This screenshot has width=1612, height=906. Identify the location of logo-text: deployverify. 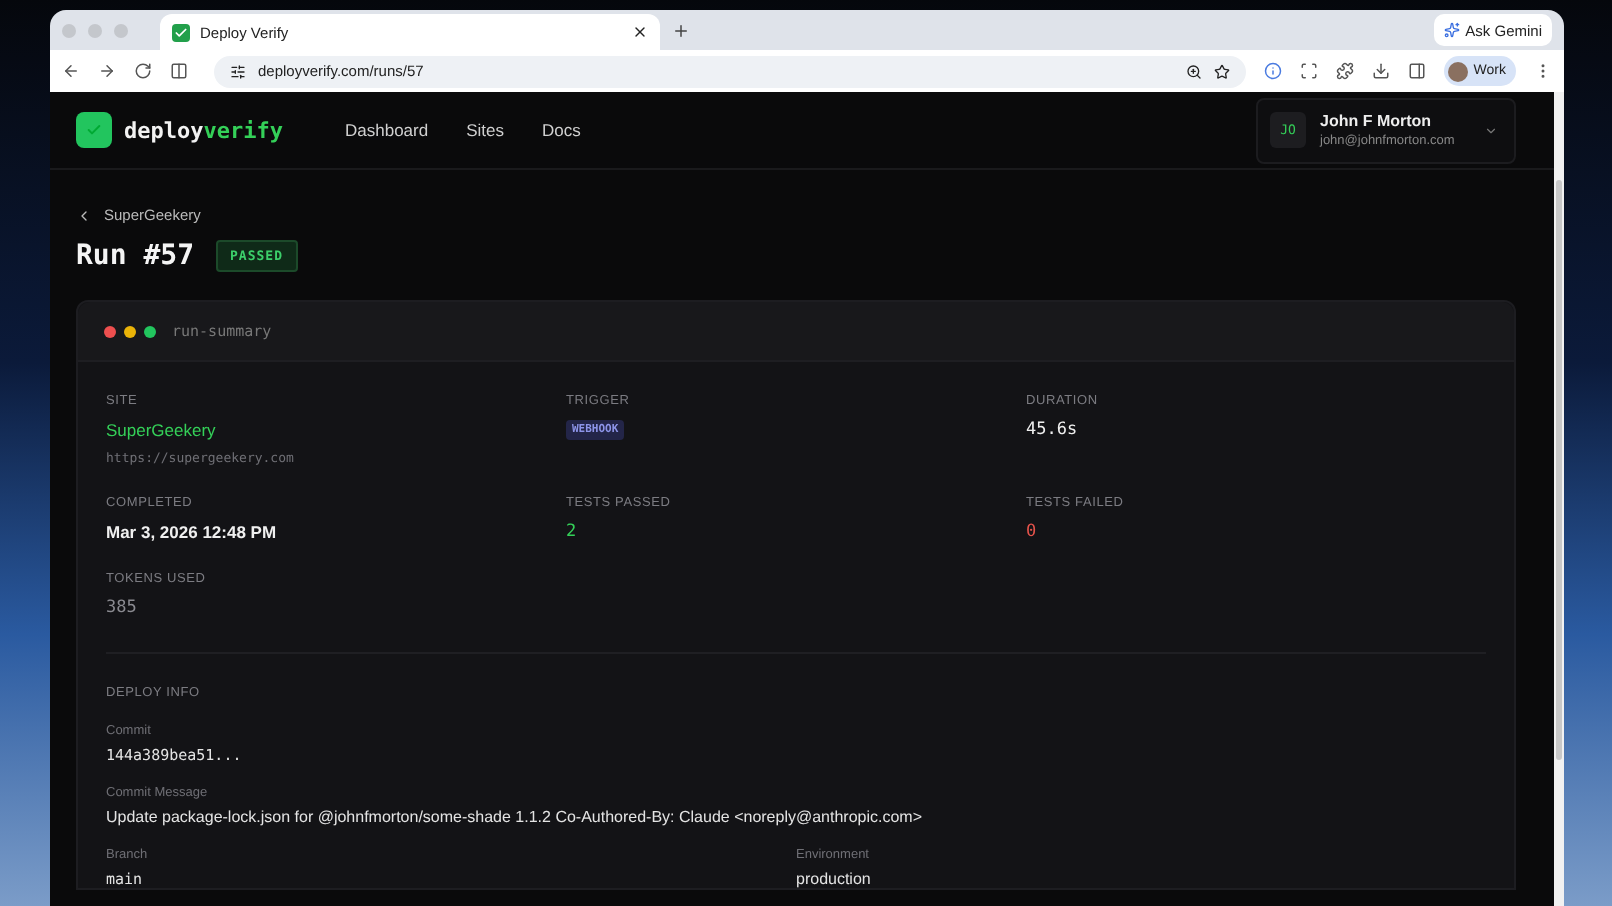
(203, 130).